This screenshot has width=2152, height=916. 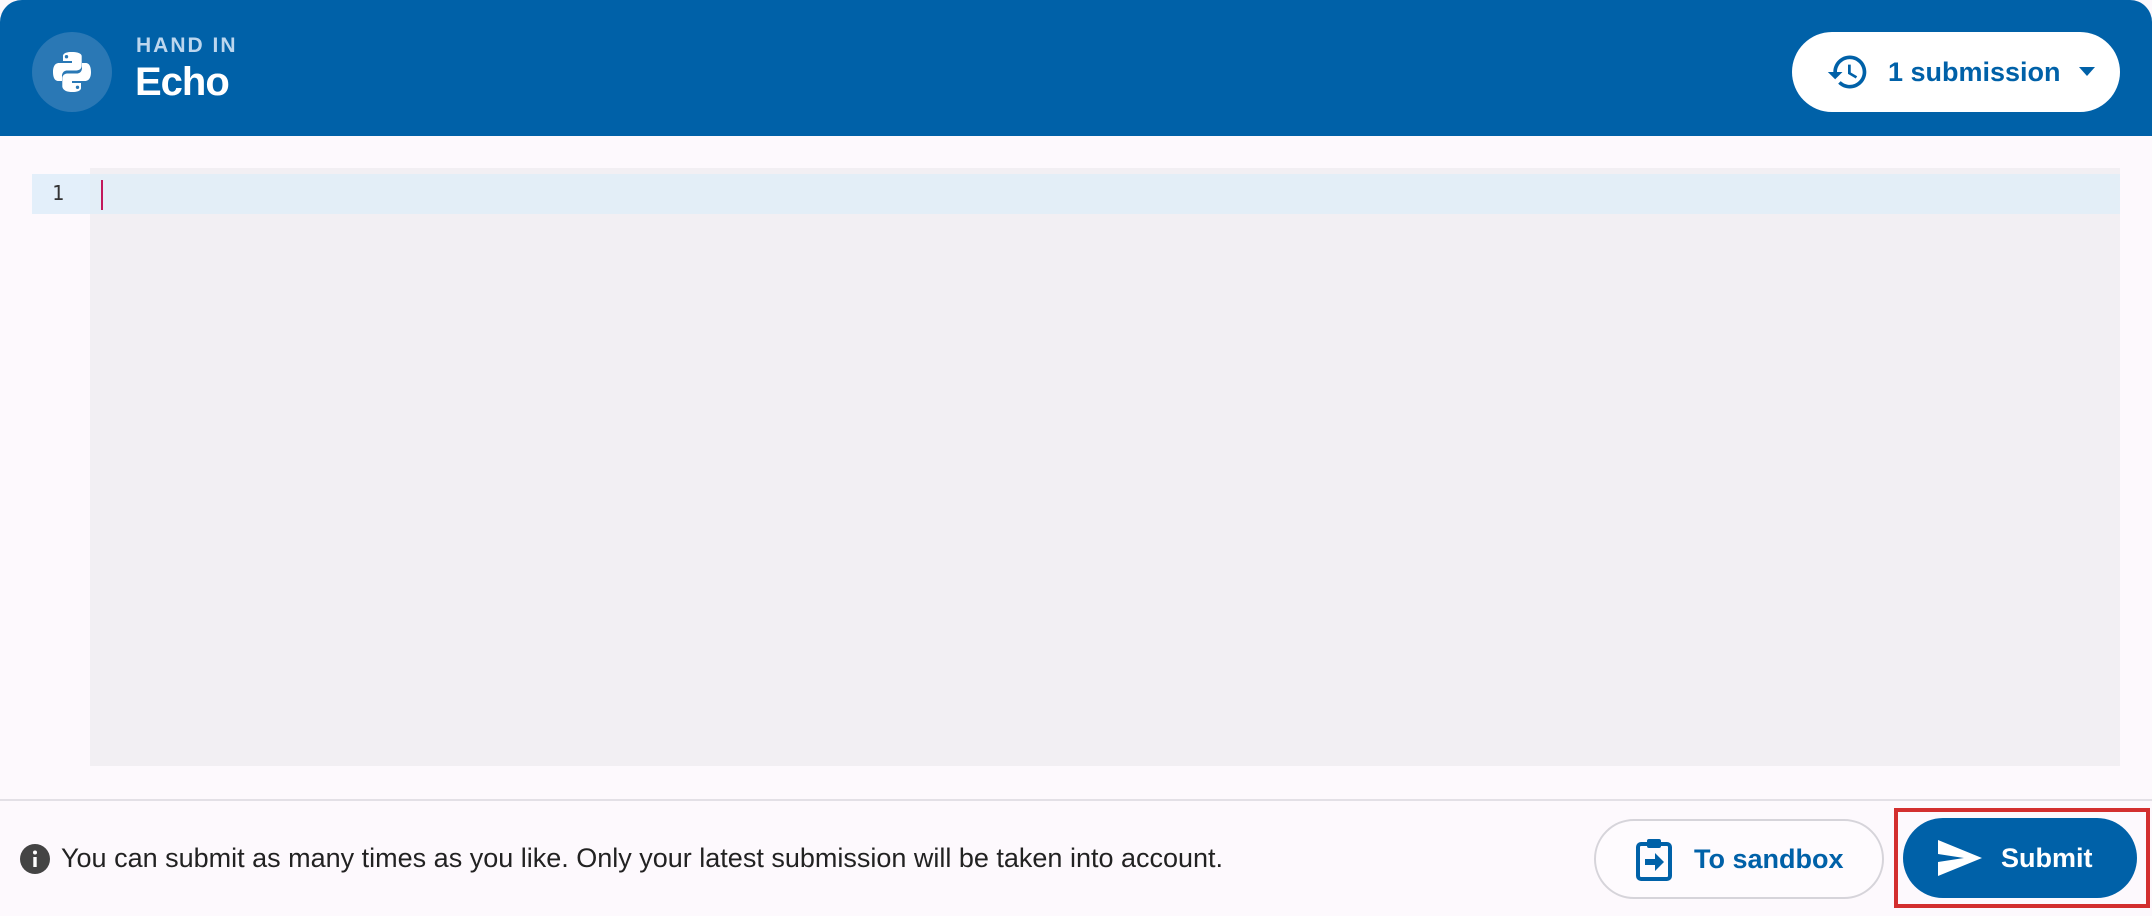 I want to click on header-eyebrow: HAND IN, so click(x=187, y=45).